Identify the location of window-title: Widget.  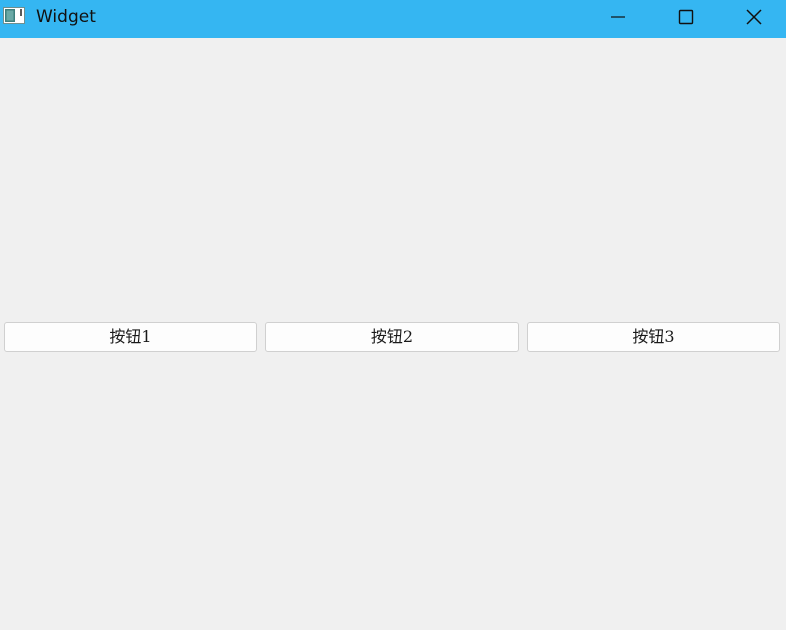
(66, 17).